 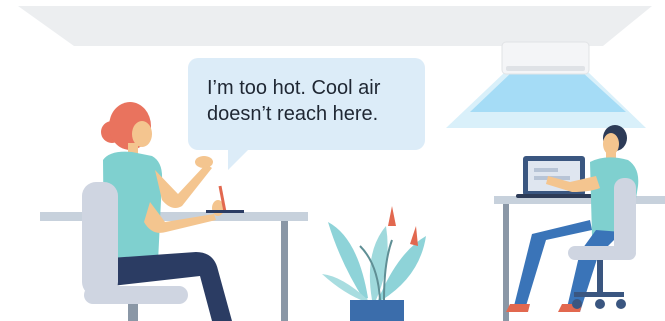 What do you see at coordinates (335, 26) in the screenshot?
I see `ceiling` at bounding box center [335, 26].